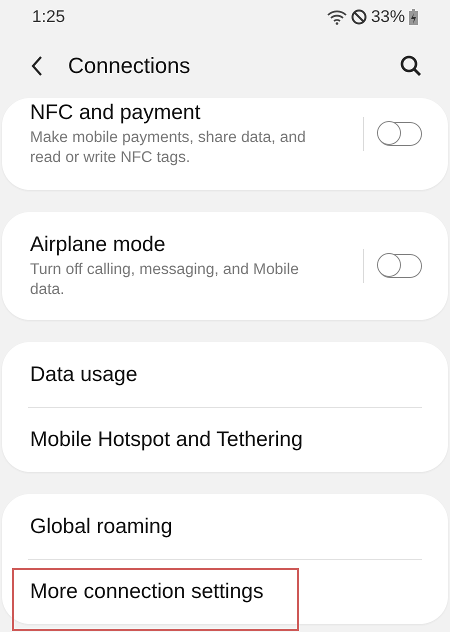  What do you see at coordinates (101, 527) in the screenshot?
I see `menu-item: Global roaming` at bounding box center [101, 527].